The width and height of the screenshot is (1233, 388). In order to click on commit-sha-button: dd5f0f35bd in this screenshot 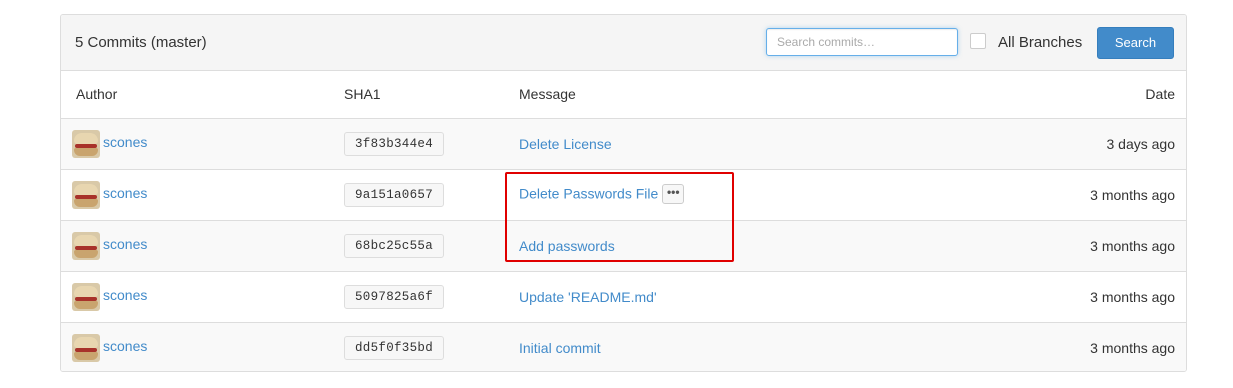, I will do `click(394, 347)`.